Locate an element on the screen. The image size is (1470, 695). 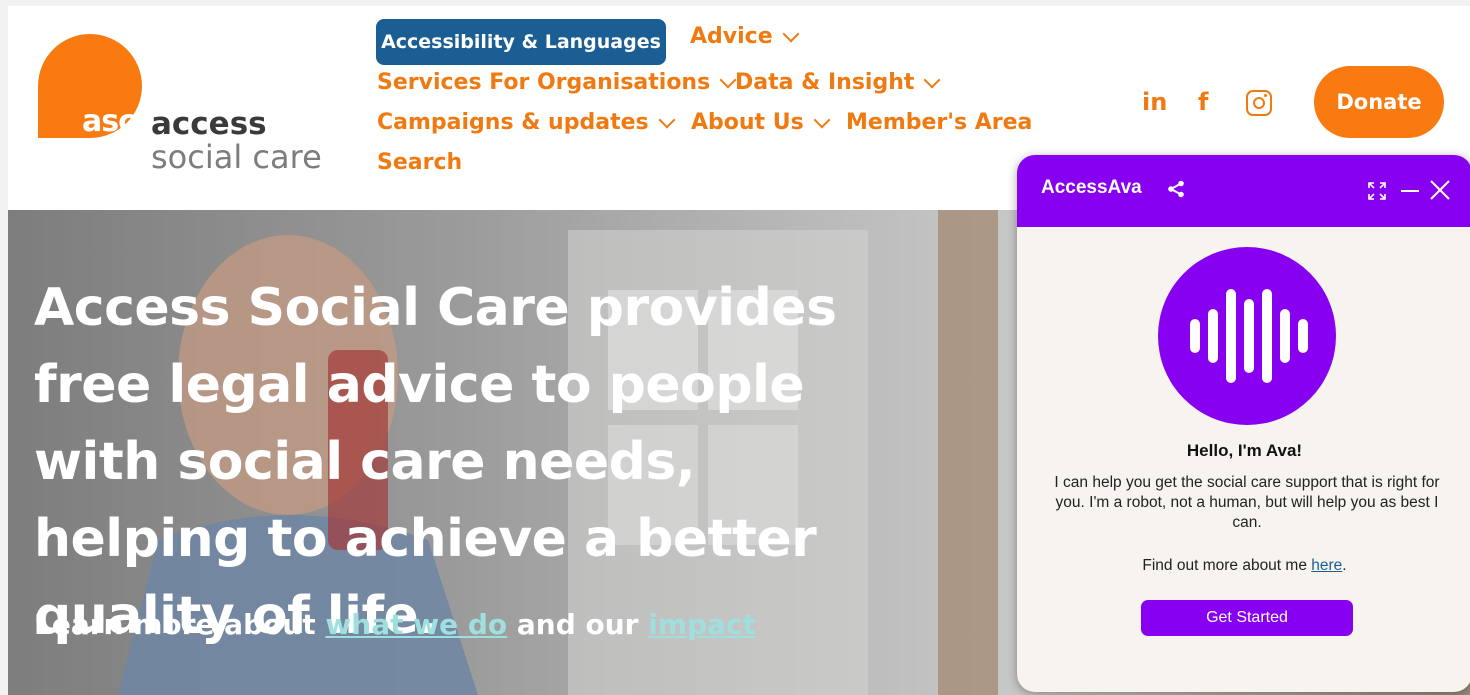
audio-wave-icon is located at coordinates (1249, 336).